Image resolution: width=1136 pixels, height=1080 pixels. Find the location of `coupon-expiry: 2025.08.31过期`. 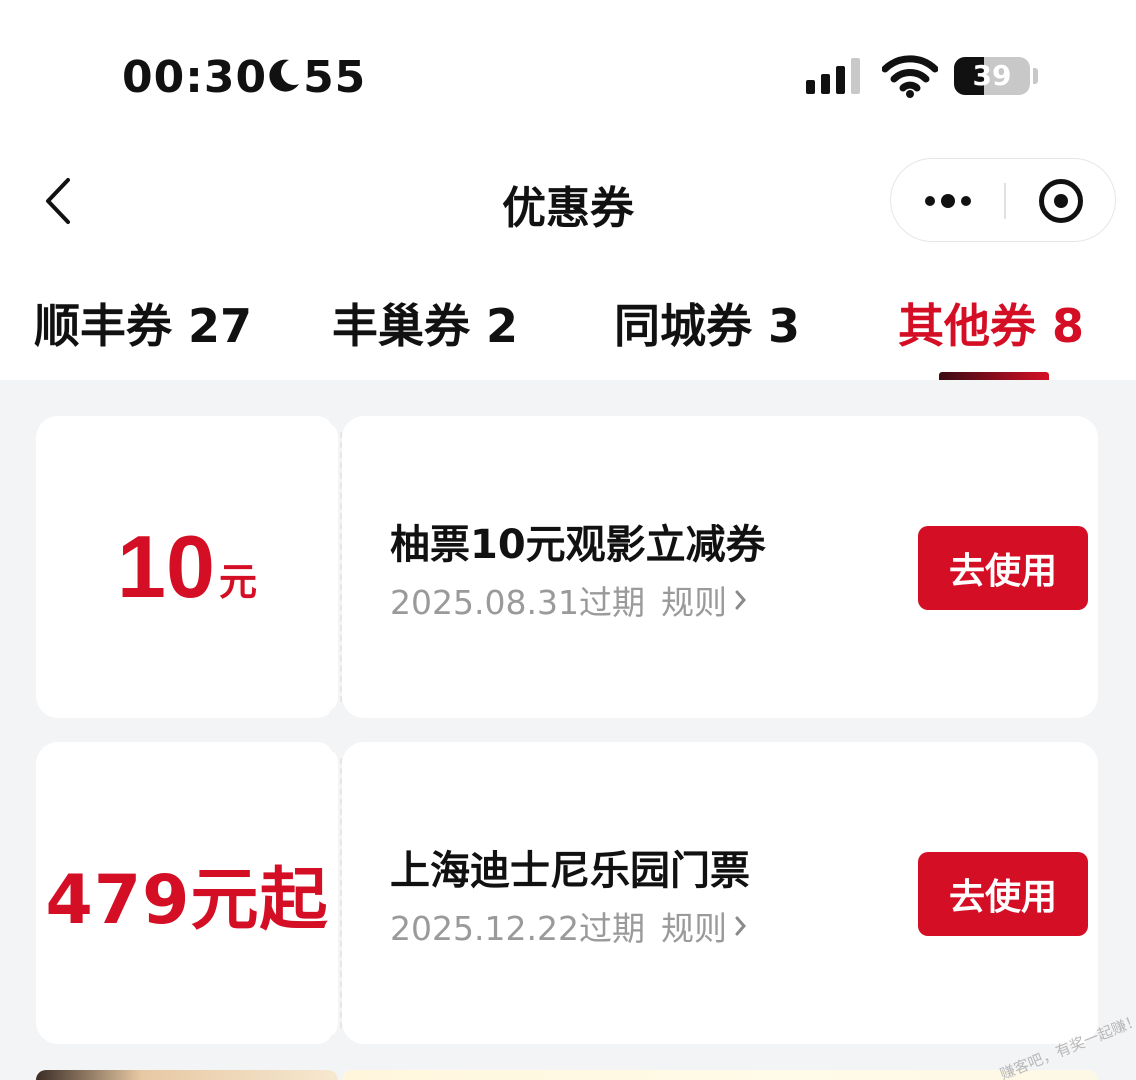

coupon-expiry: 2025.08.31过期 is located at coordinates (517, 602).